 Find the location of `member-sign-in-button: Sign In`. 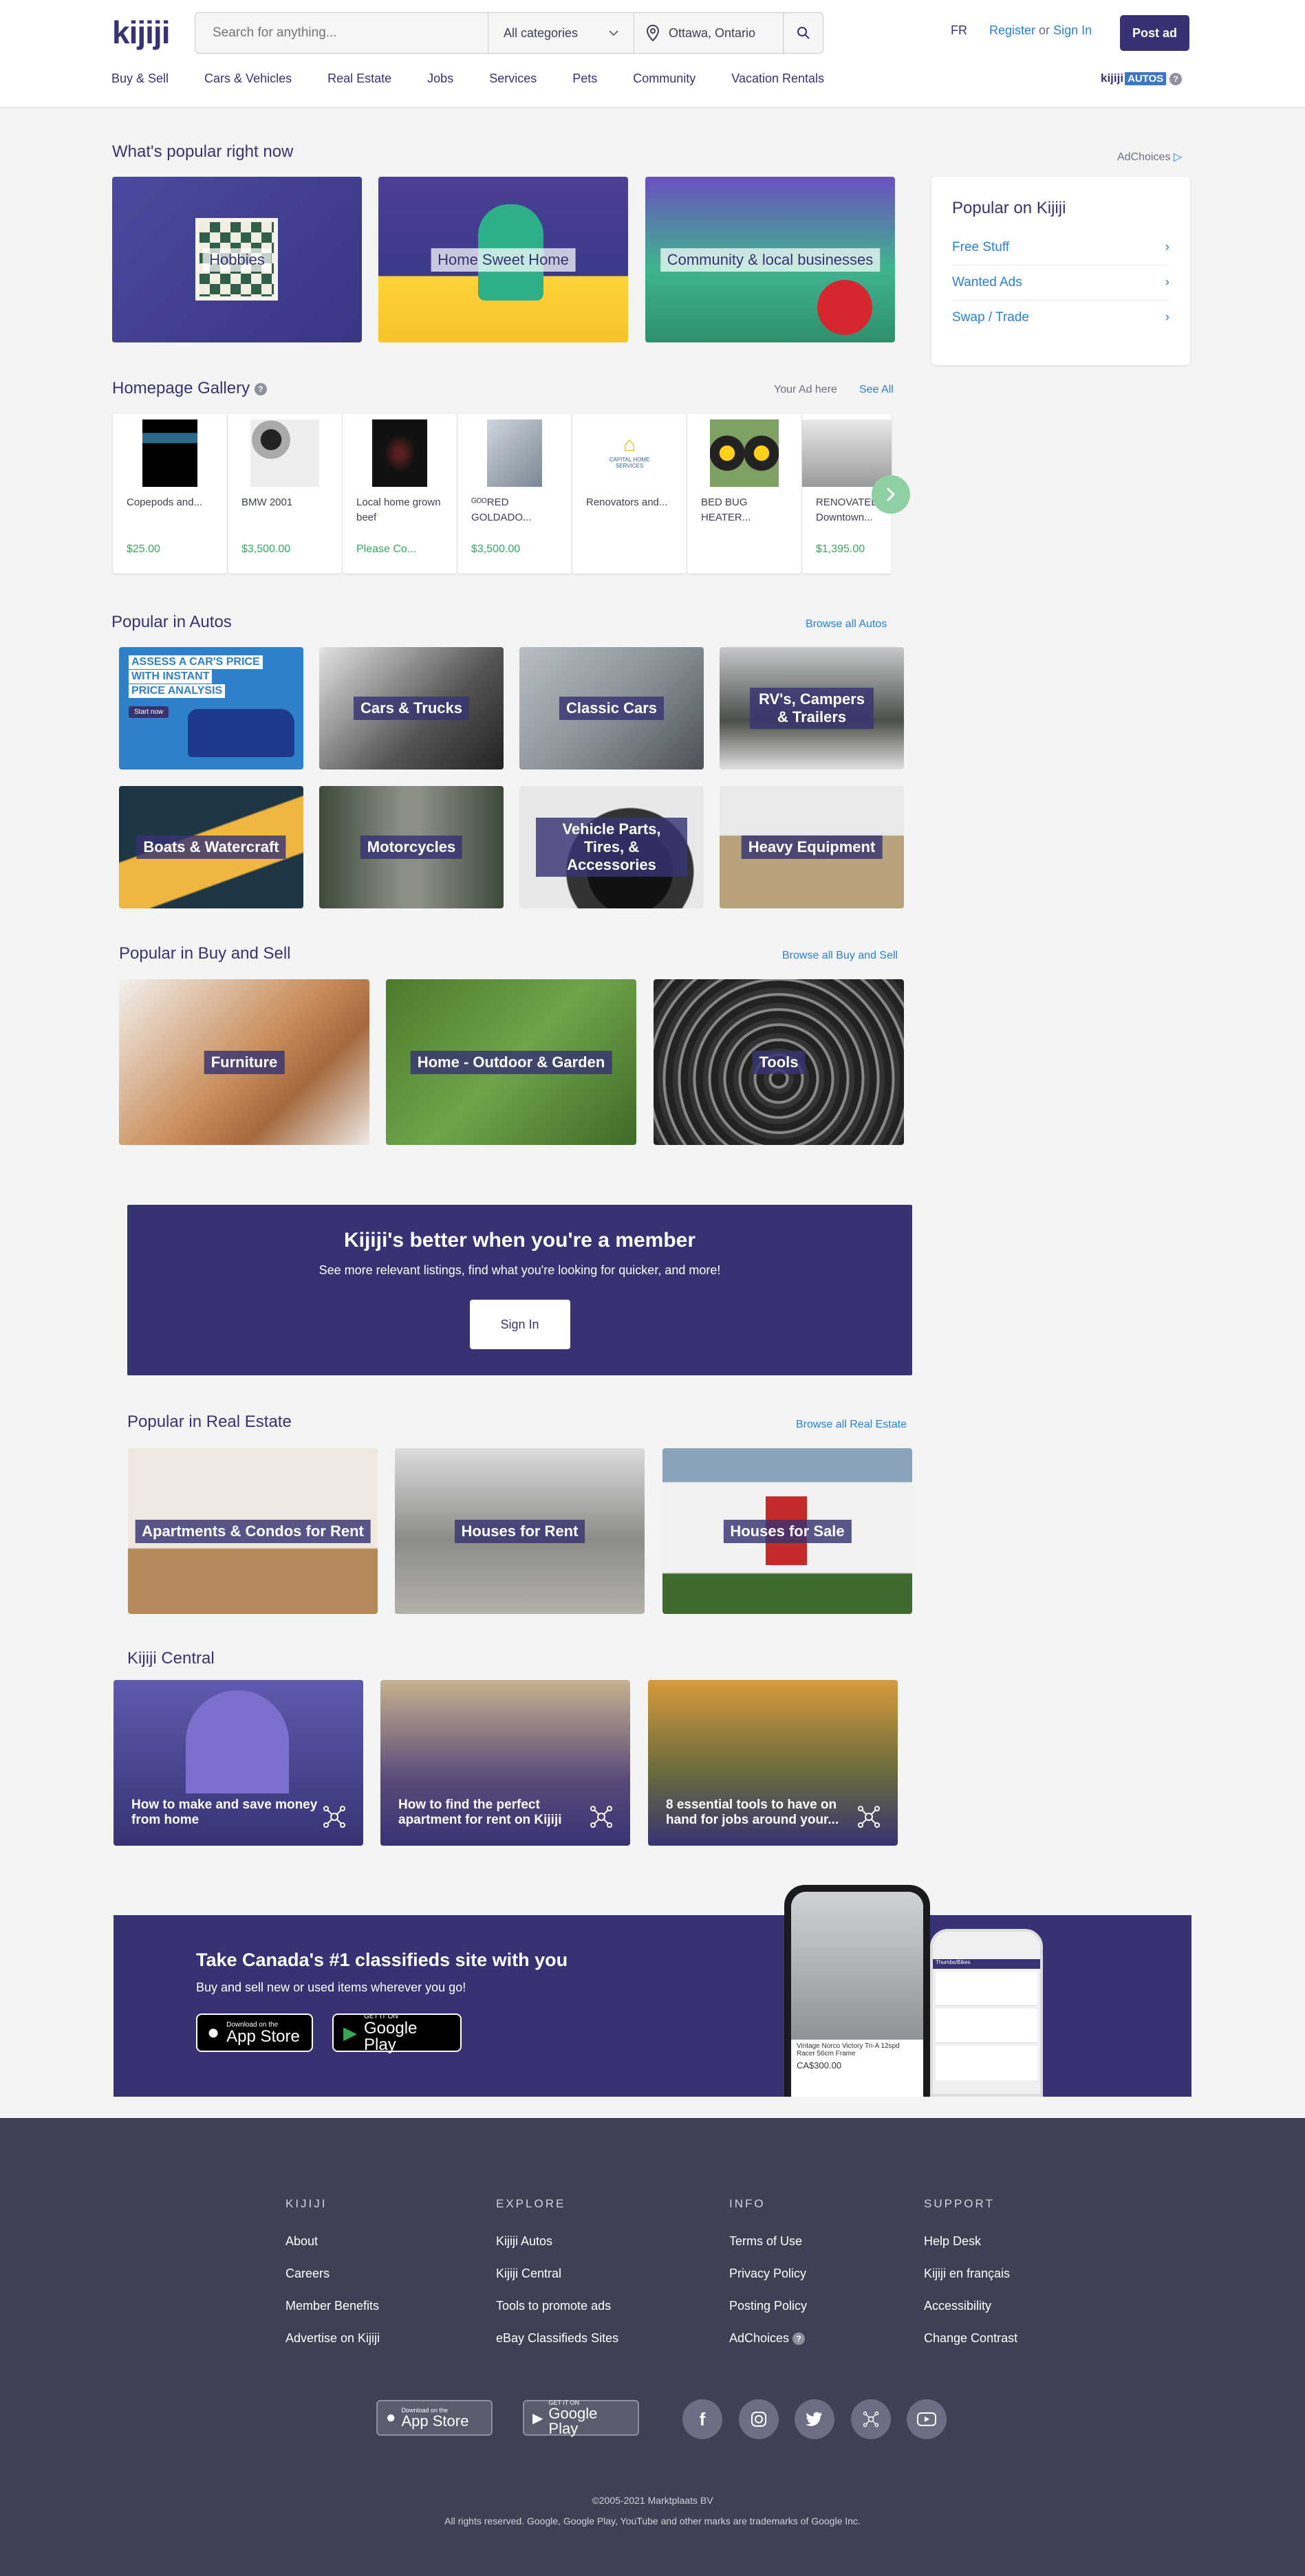

member-sign-in-button: Sign In is located at coordinates (519, 1324).